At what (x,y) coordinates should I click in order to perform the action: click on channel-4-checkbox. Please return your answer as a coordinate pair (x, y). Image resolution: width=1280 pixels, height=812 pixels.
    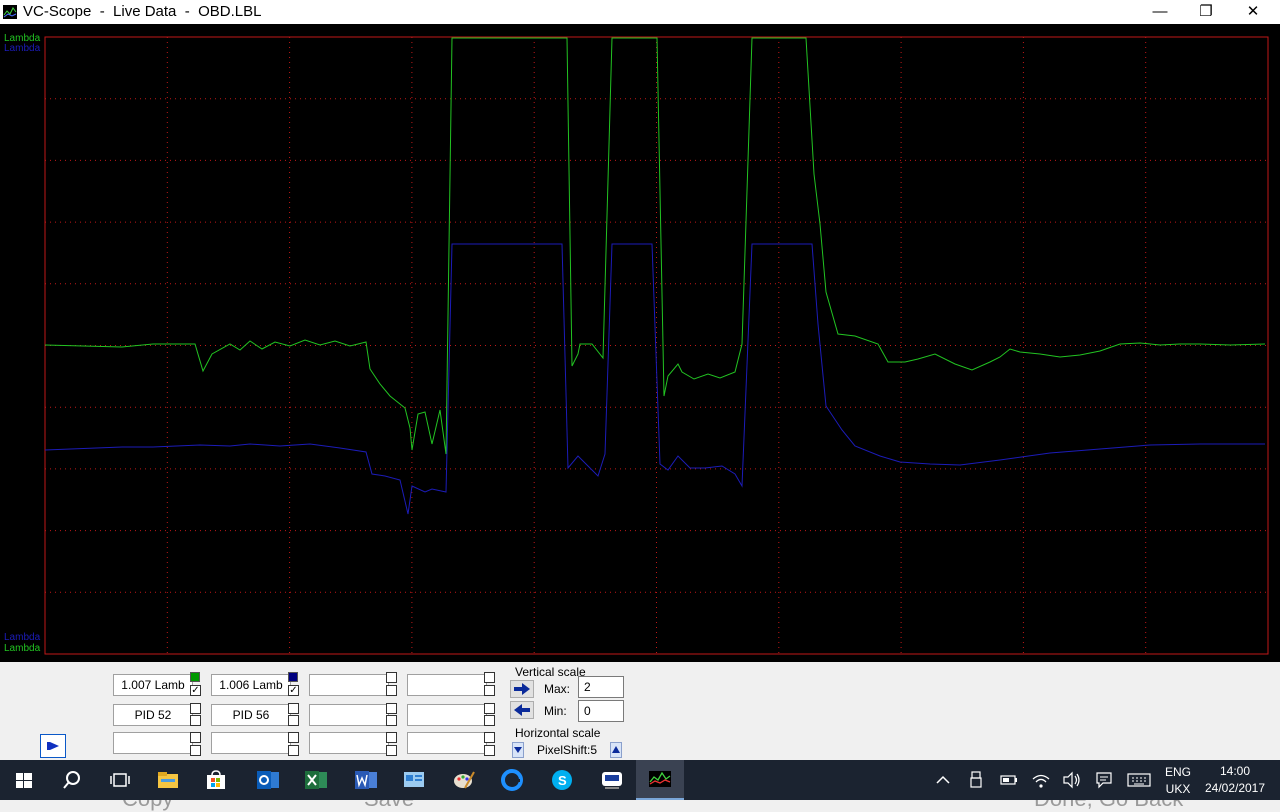
    Looking at the image, I should click on (489, 690).